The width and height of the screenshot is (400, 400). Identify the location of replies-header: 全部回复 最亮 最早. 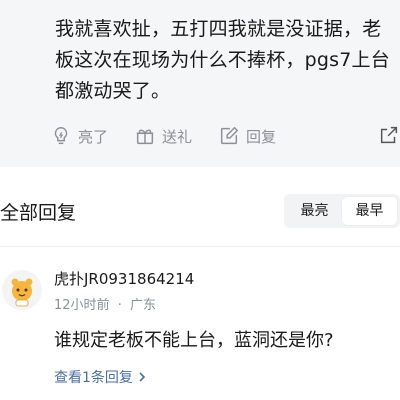
(200, 213).